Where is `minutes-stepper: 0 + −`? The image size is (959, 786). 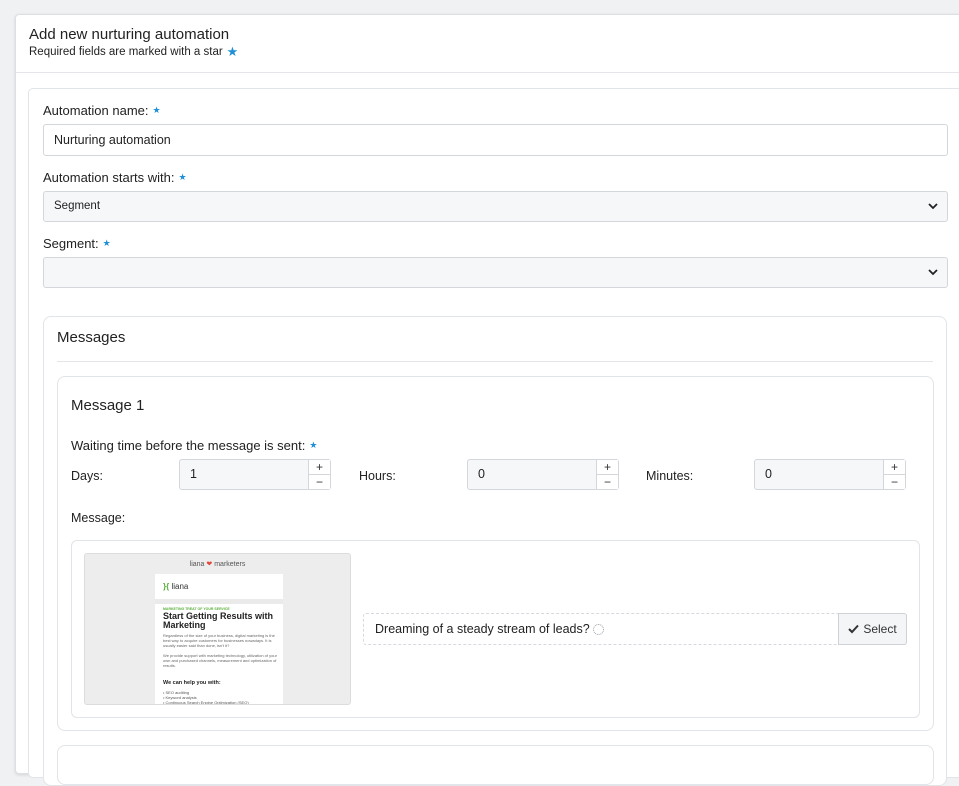 minutes-stepper: 0 + − is located at coordinates (830, 474).